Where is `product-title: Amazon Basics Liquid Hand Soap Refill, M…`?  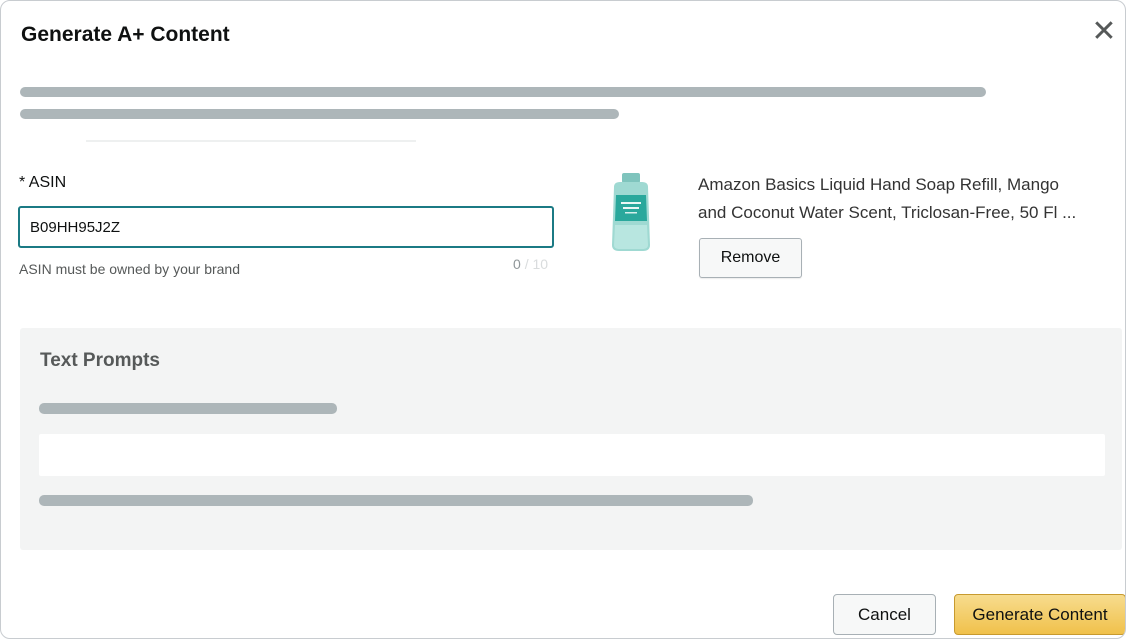
product-title: Amazon Basics Liquid Hand Soap Refill, M… is located at coordinates (908, 199).